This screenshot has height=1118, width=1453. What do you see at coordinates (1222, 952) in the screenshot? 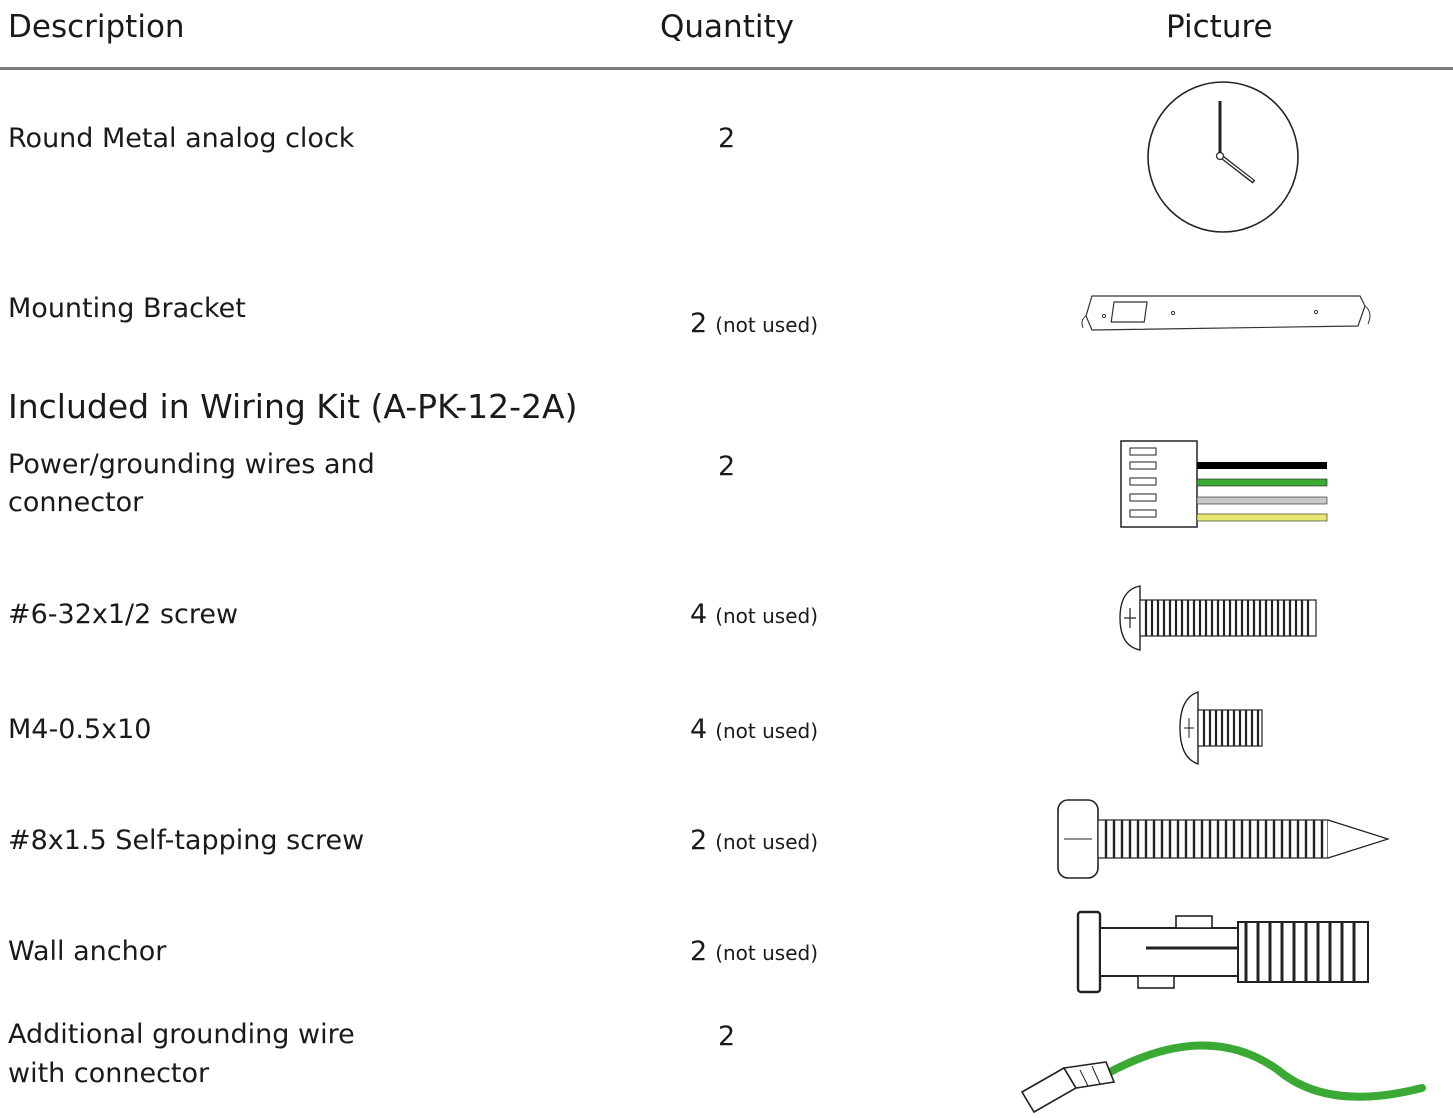
I see `wall-anchor-icon` at bounding box center [1222, 952].